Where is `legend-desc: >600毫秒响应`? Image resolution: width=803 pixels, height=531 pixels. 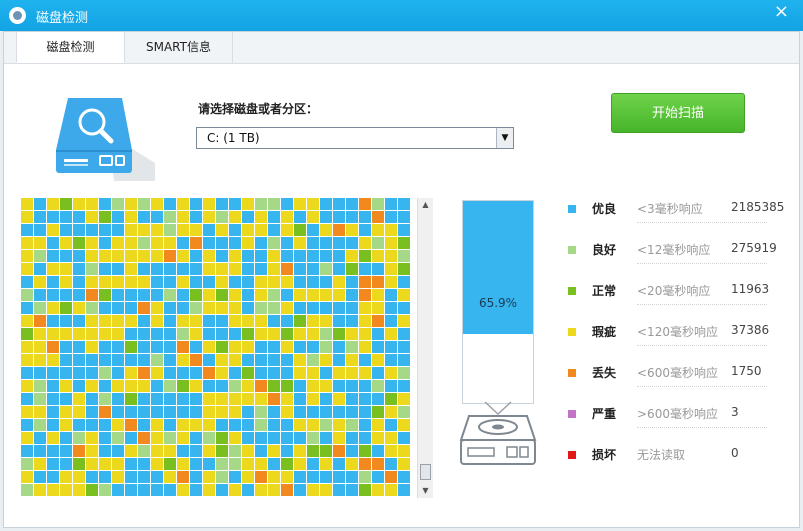
legend-desc: >600毫秒响应 is located at coordinates (677, 414).